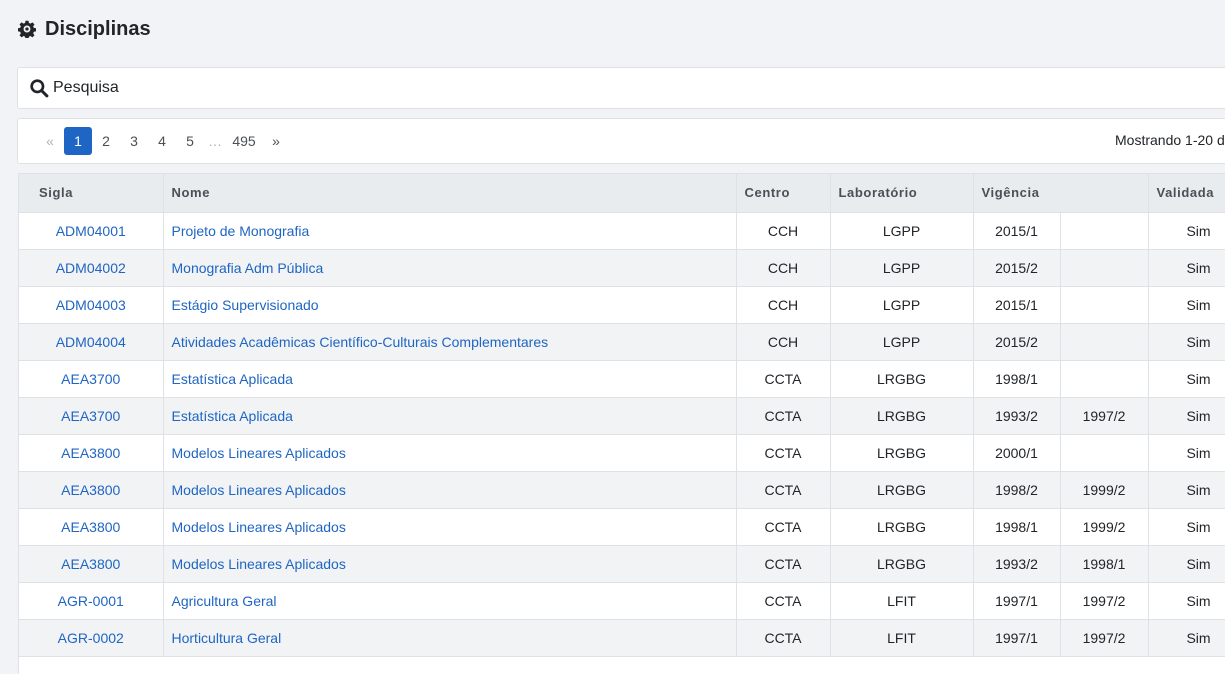 Image resolution: width=1225 pixels, height=674 pixels. I want to click on search-input, so click(353, 88).